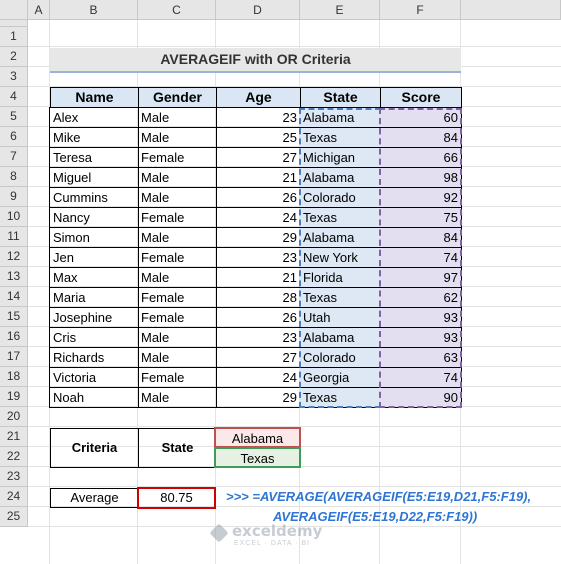 Image resolution: width=561 pixels, height=564 pixels. I want to click on row-header-2: 2, so click(14, 57).